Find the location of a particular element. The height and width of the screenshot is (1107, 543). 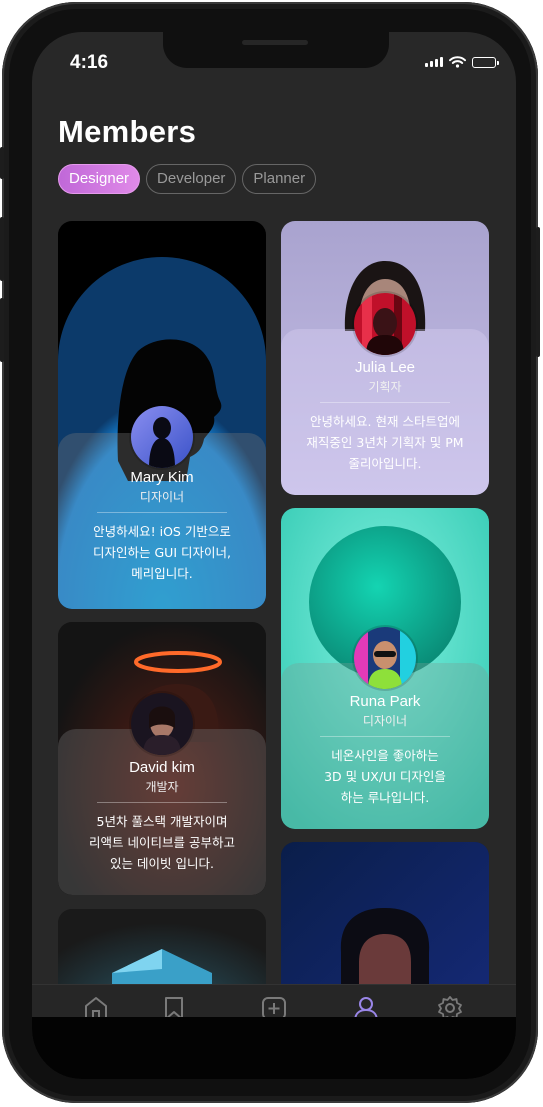

wifi-icon is located at coordinates (457, 62).